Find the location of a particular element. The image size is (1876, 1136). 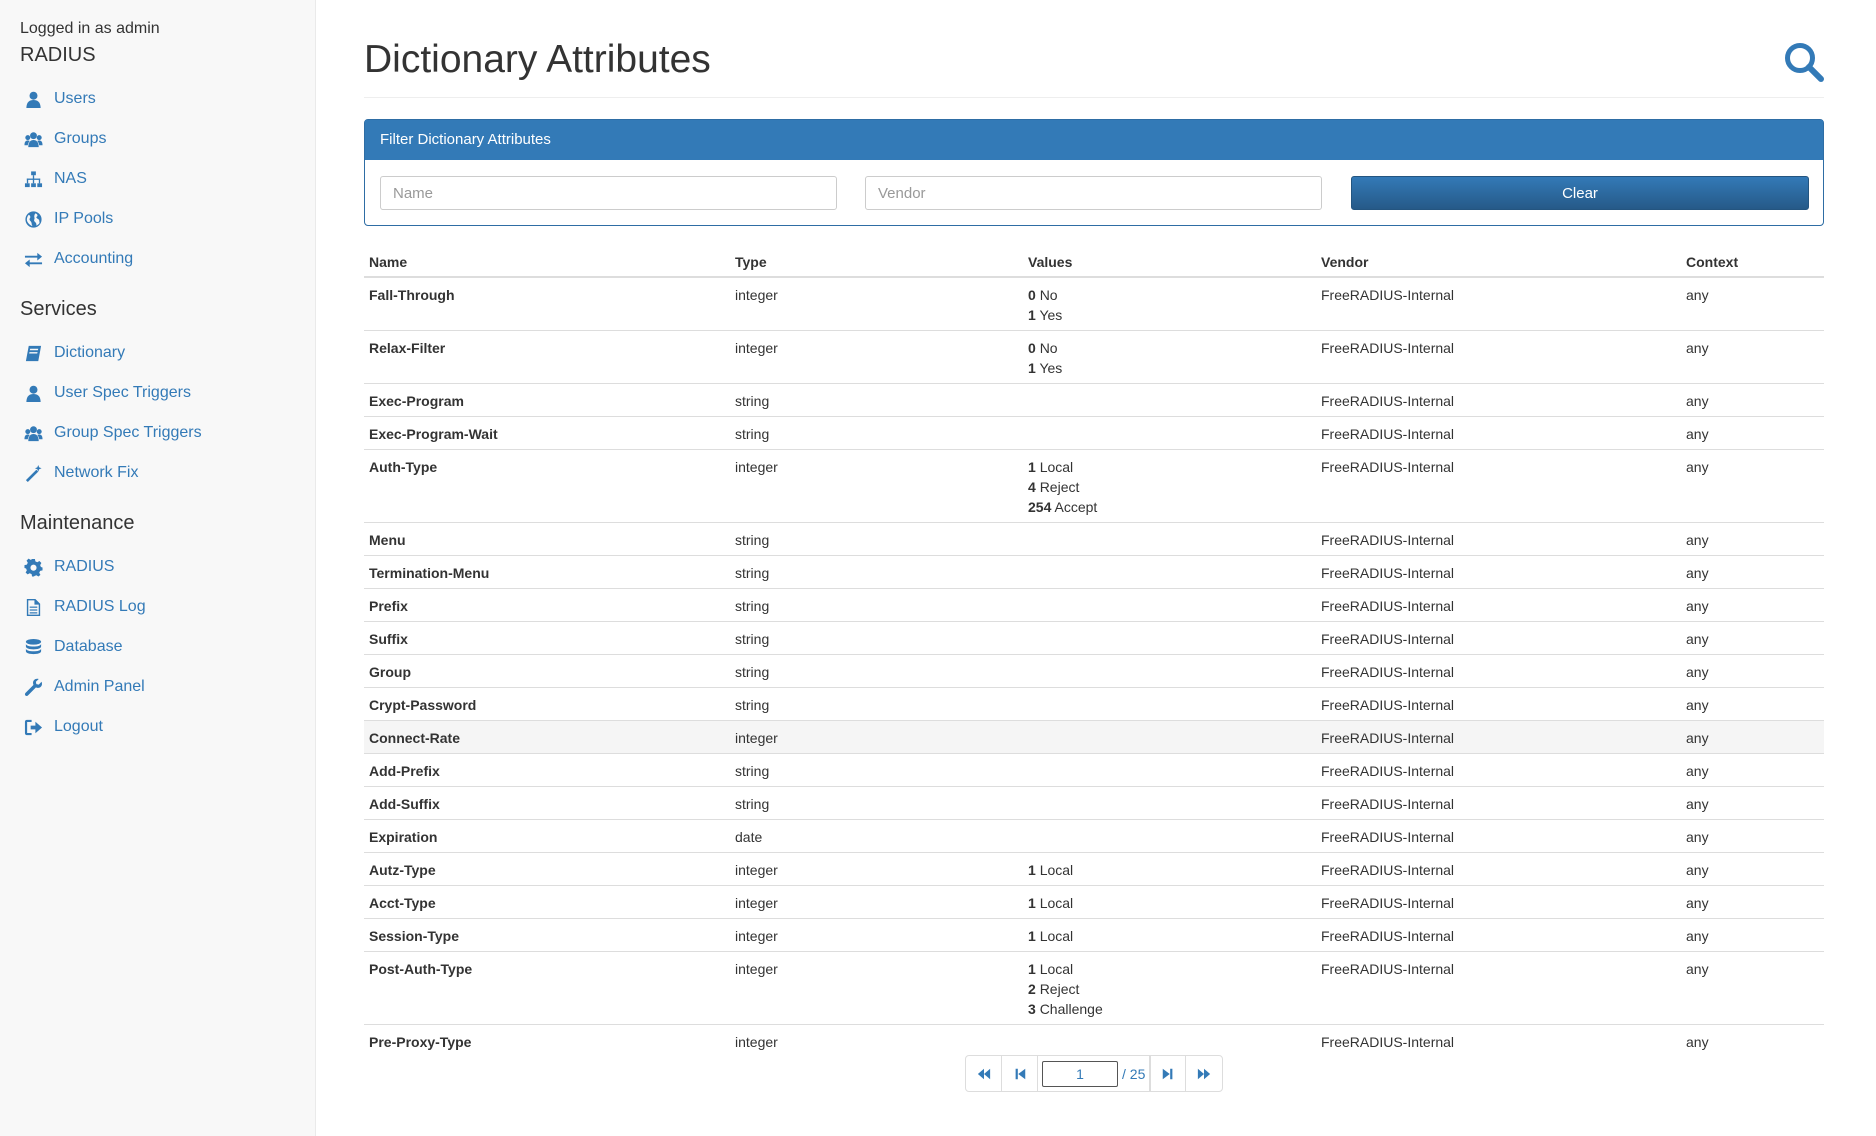

attribute-name: Acct-Type is located at coordinates (547, 902).